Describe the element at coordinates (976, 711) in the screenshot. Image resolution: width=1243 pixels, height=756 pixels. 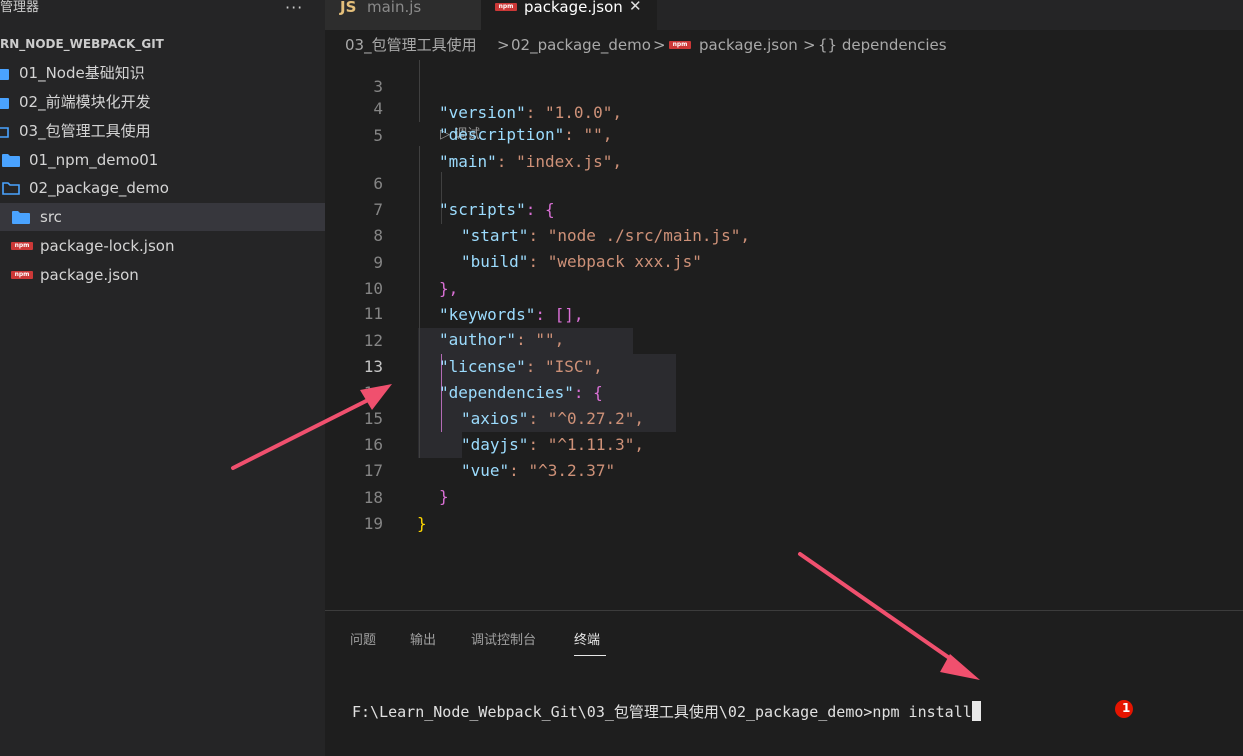
I see `terminal-cursor` at that location.